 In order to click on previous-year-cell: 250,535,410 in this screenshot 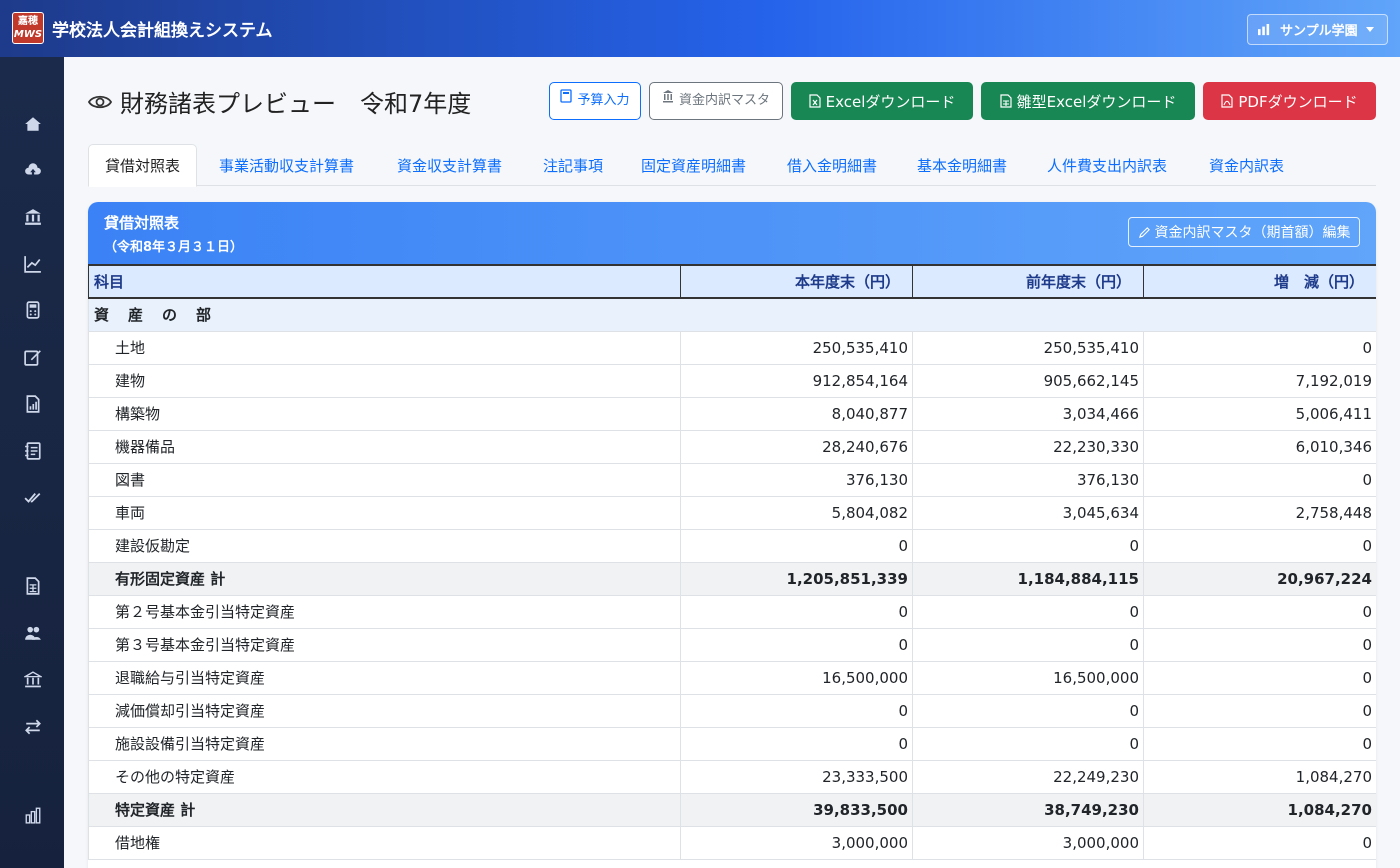, I will do `click(1028, 347)`.